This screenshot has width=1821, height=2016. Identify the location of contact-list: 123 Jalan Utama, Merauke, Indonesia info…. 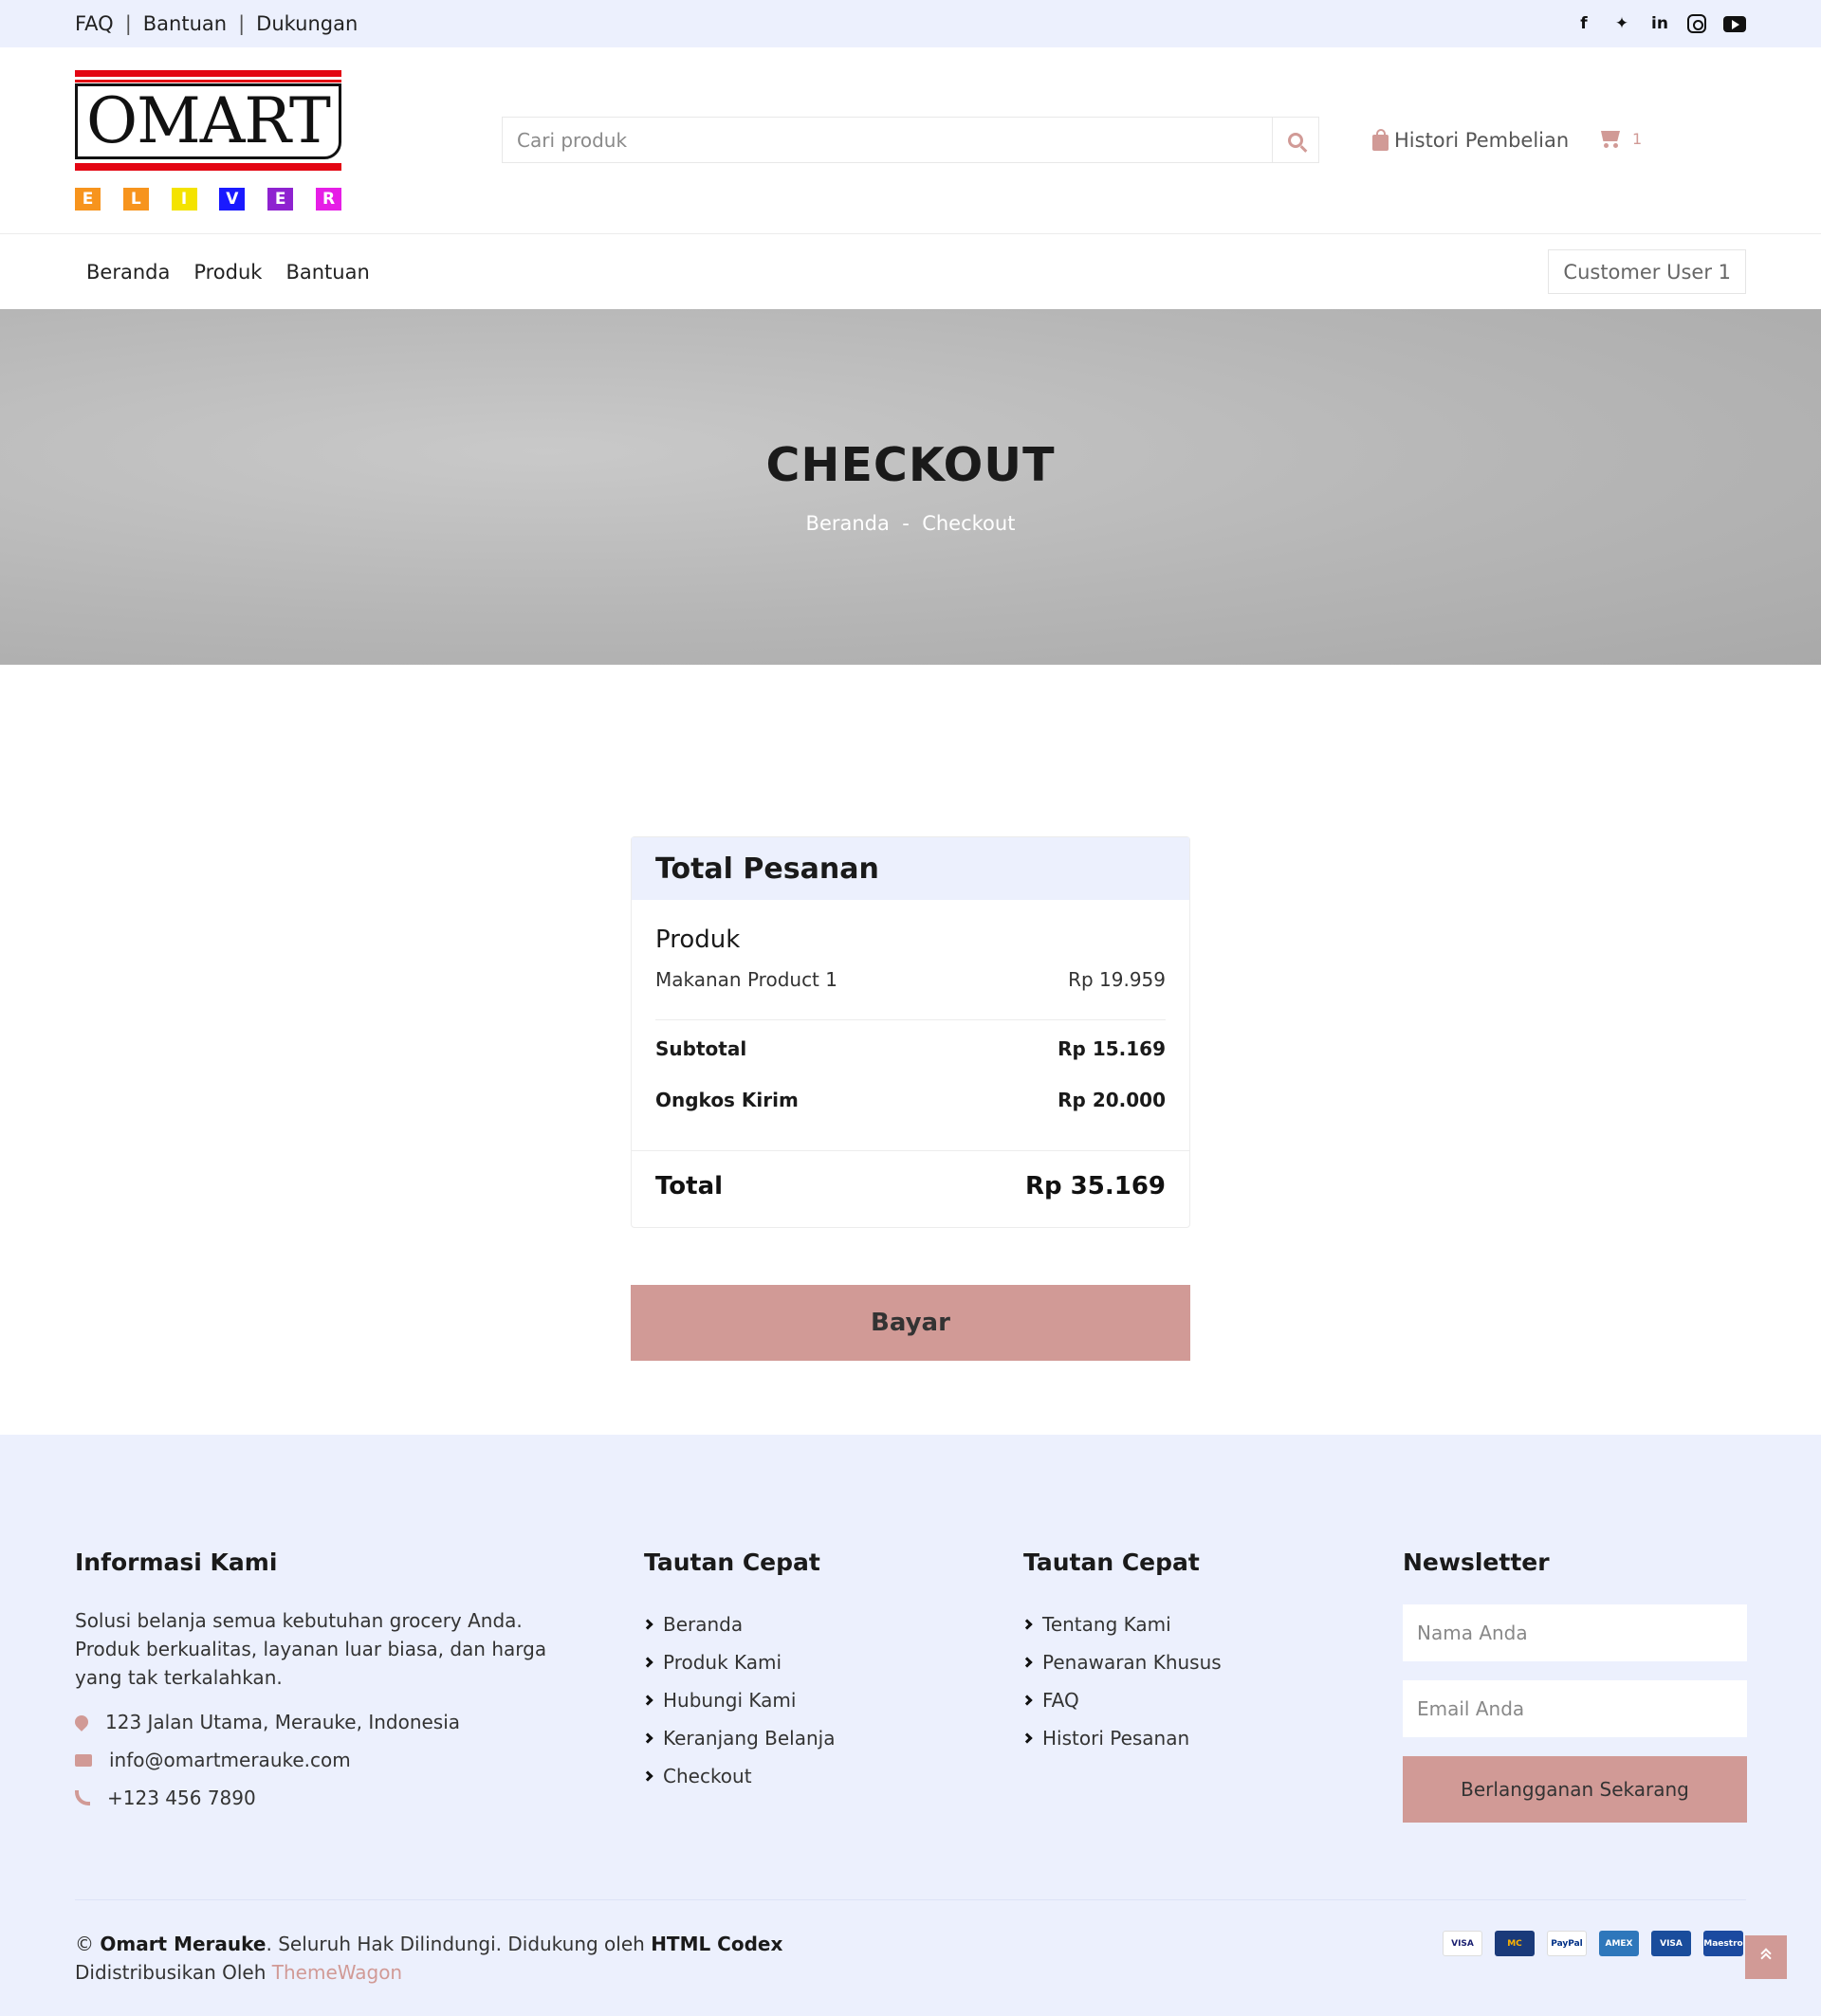
(320, 1760).